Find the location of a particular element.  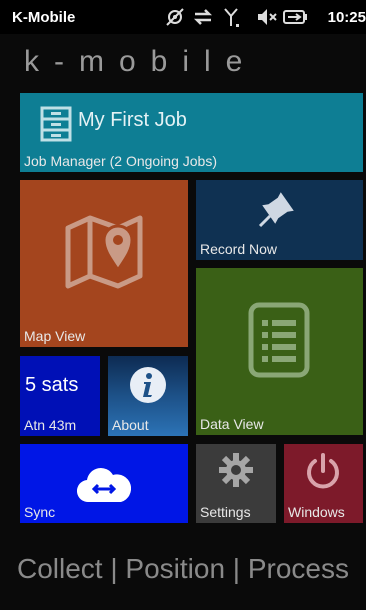

gps-off-icon is located at coordinates (175, 17).